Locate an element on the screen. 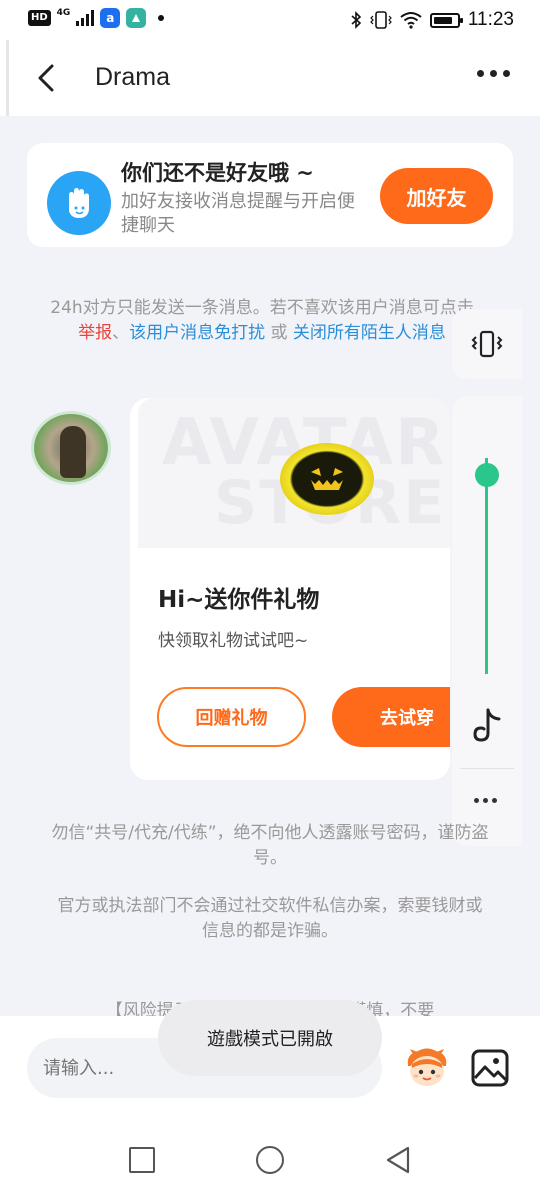 The image size is (540, 1200). chevron-left-icon is located at coordinates (46, 78).